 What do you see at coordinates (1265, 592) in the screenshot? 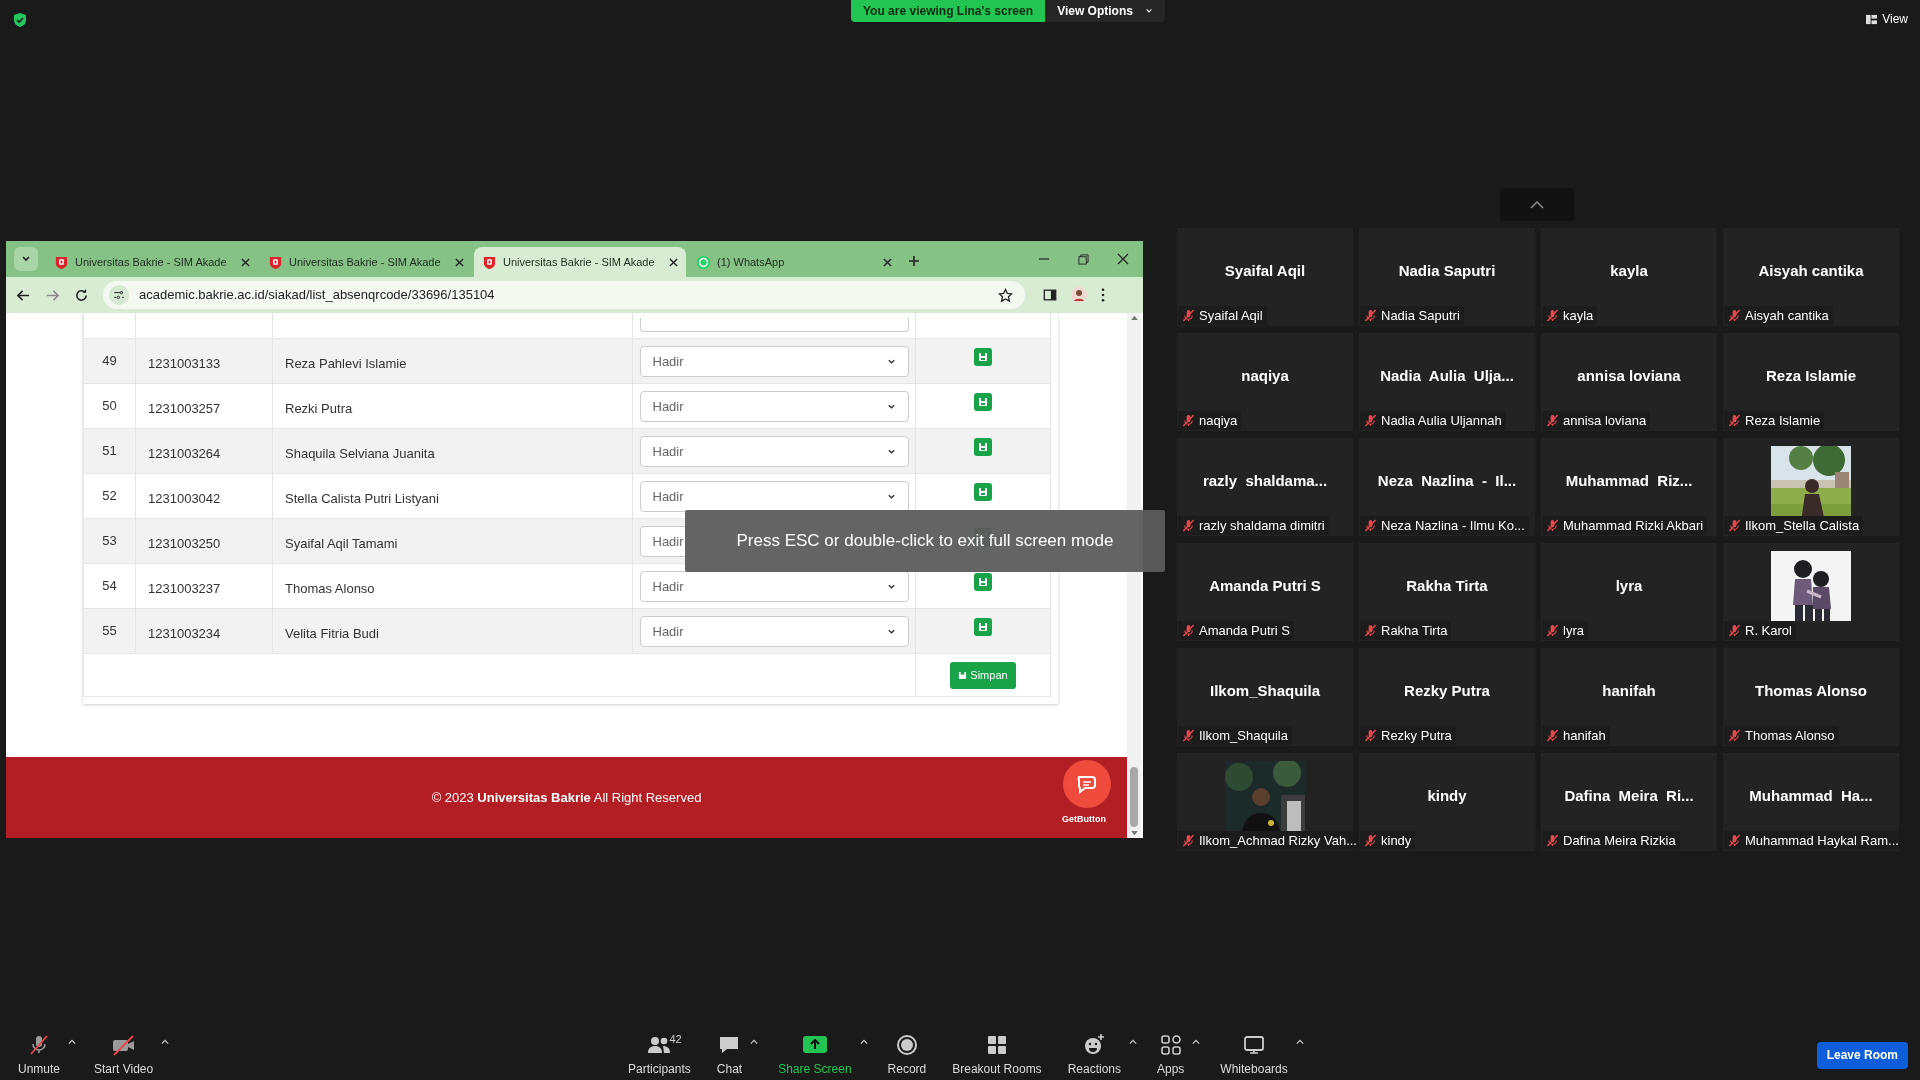
I see `video-tile: Amanda Putri S Amanda Putri S` at bounding box center [1265, 592].